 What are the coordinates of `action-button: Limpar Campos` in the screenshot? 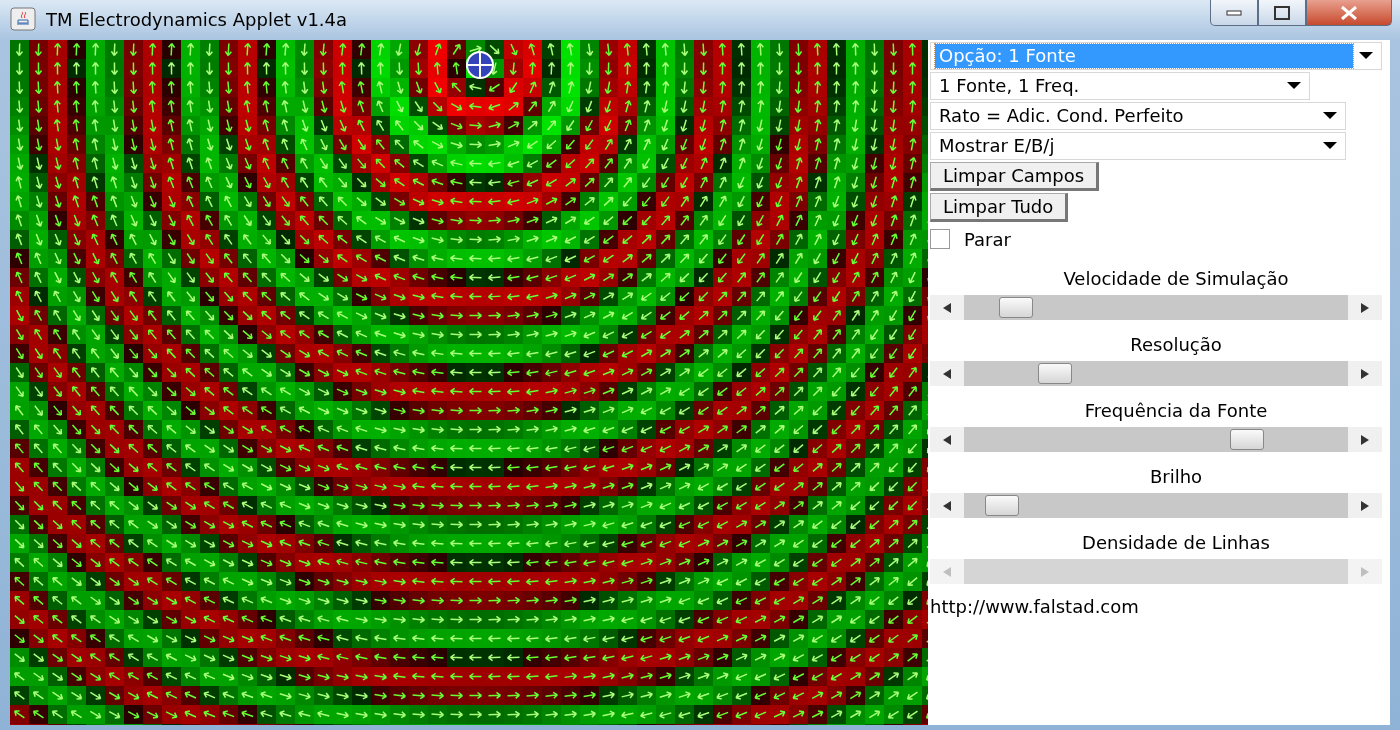 It's located at (1015, 176).